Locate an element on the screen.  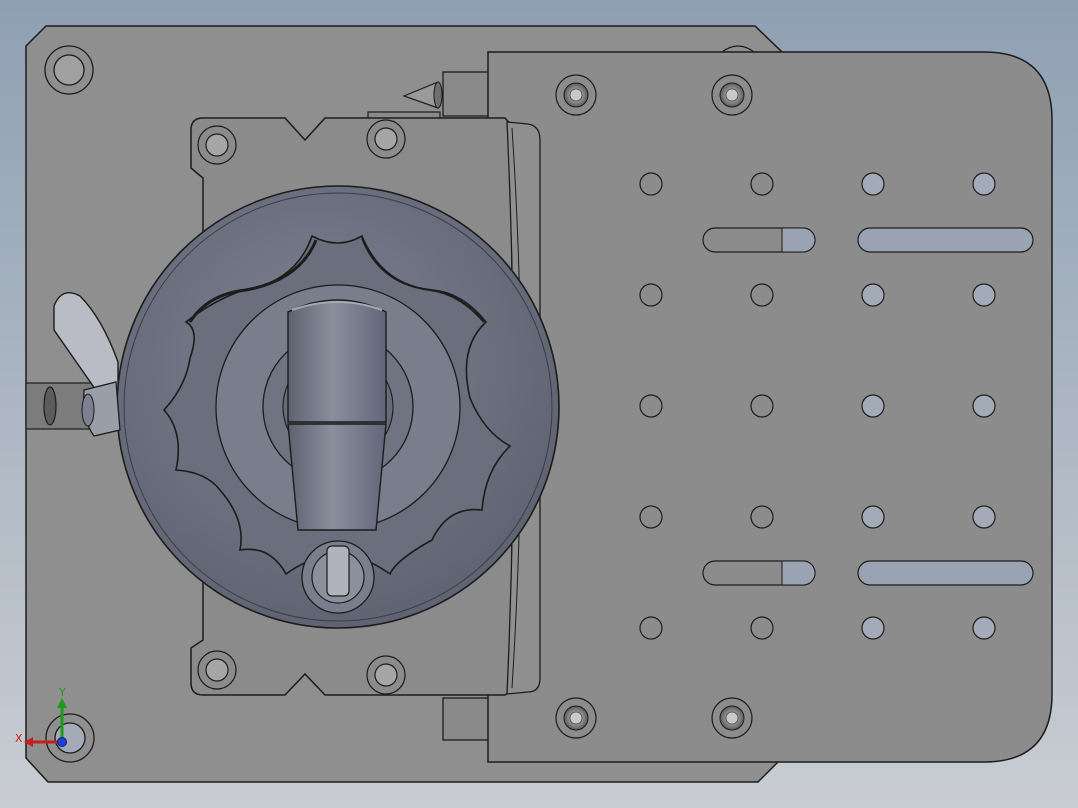
dial-handle is located at coordinates (337, 415).